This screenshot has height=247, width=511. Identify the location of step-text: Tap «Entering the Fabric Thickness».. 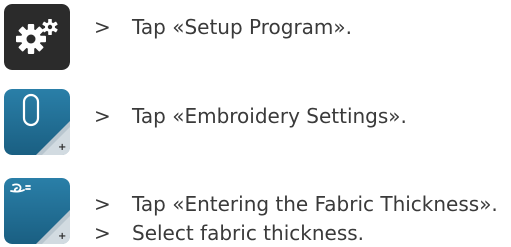
(315, 204).